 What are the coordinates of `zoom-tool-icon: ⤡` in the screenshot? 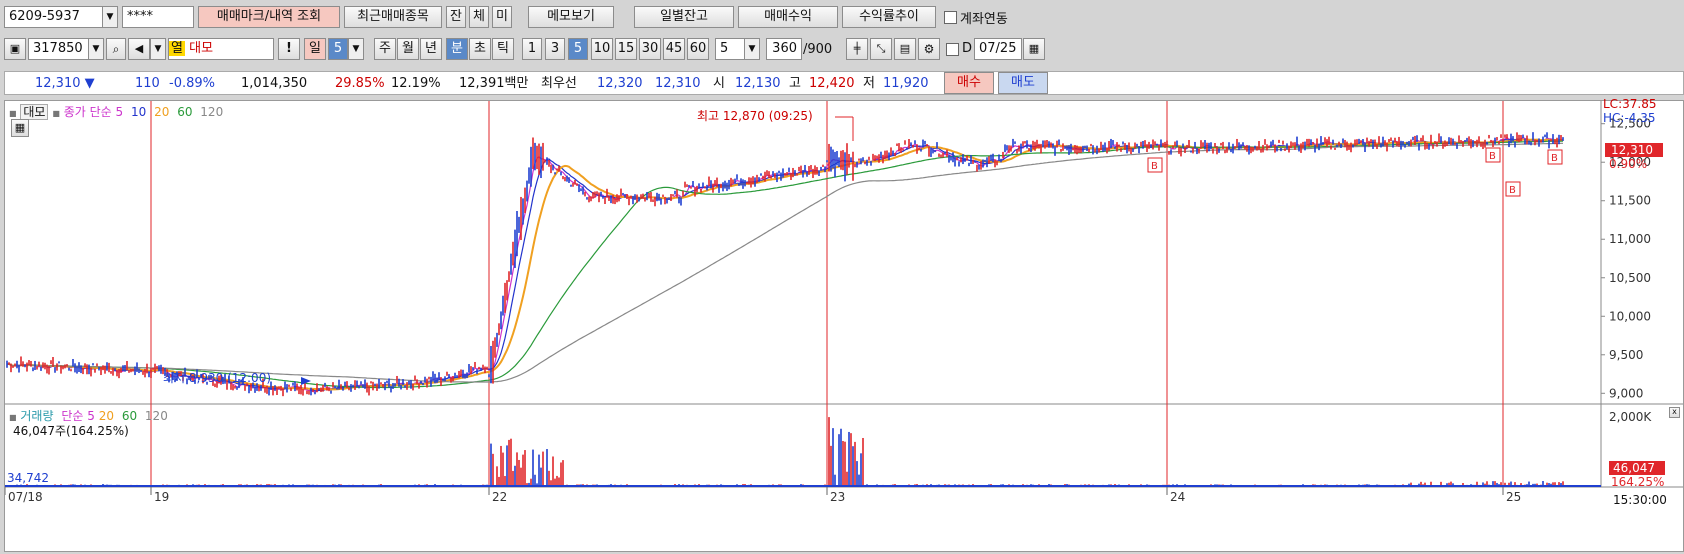 It's located at (881, 49).